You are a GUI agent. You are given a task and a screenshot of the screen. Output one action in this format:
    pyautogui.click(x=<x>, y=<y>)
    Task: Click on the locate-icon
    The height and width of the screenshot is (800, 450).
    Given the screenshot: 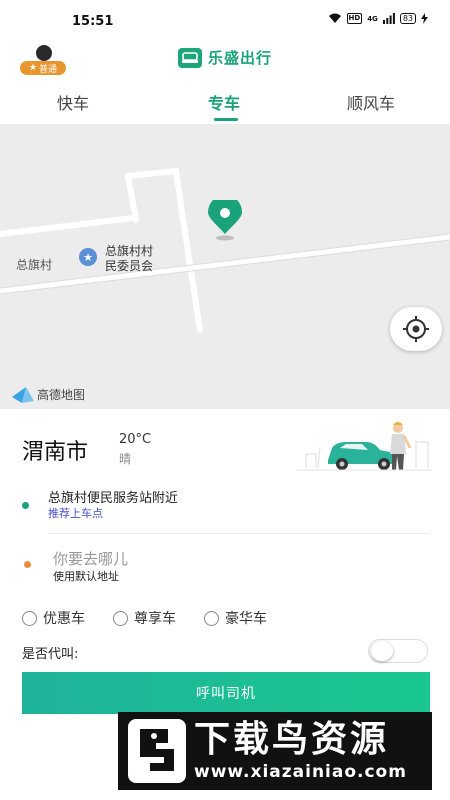 What is the action you would take?
    pyautogui.click(x=416, y=329)
    